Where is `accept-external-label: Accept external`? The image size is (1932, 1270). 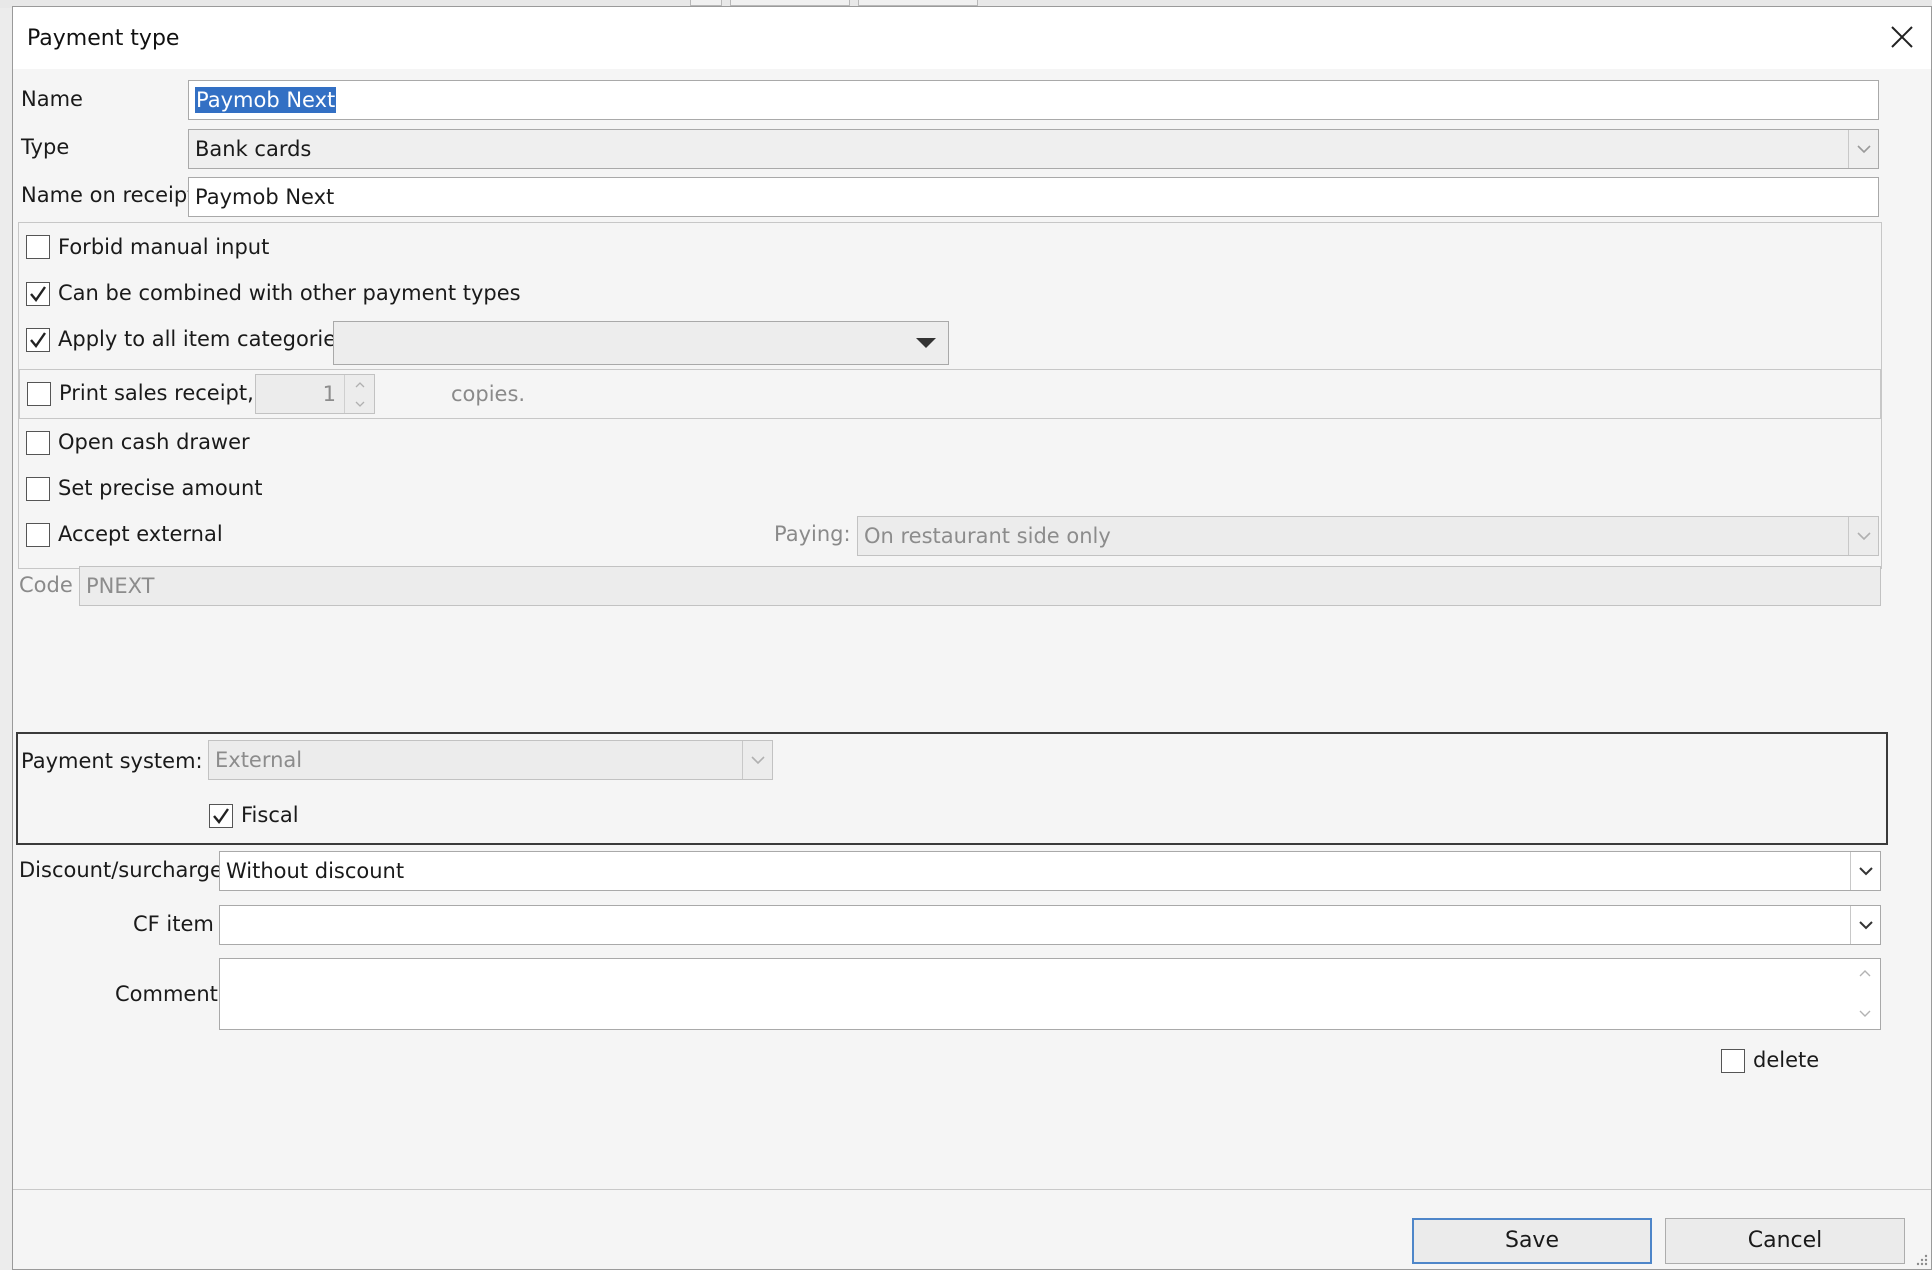
accept-external-label: Accept external is located at coordinates (140, 534).